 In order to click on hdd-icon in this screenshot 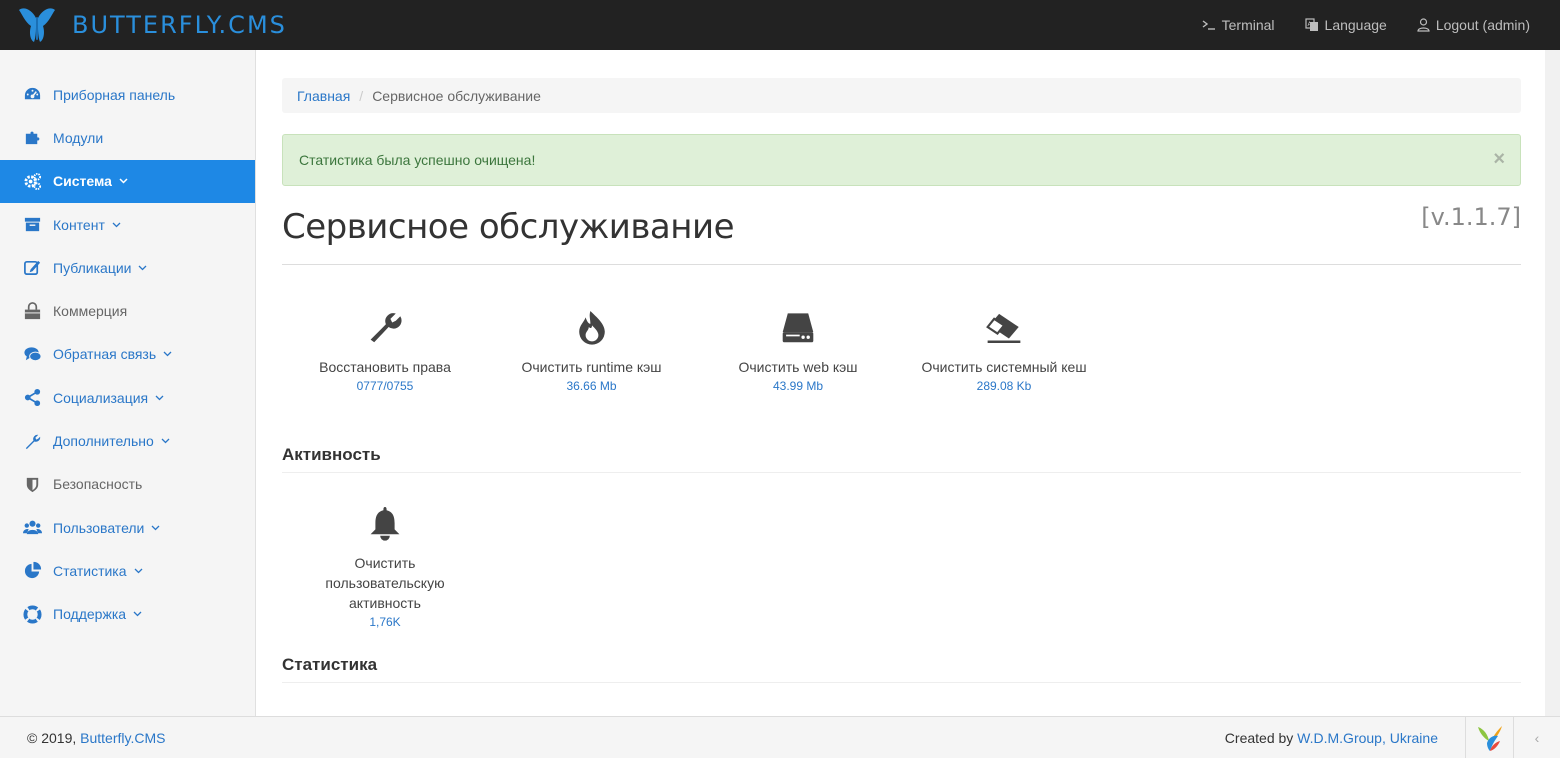, I will do `click(798, 327)`.